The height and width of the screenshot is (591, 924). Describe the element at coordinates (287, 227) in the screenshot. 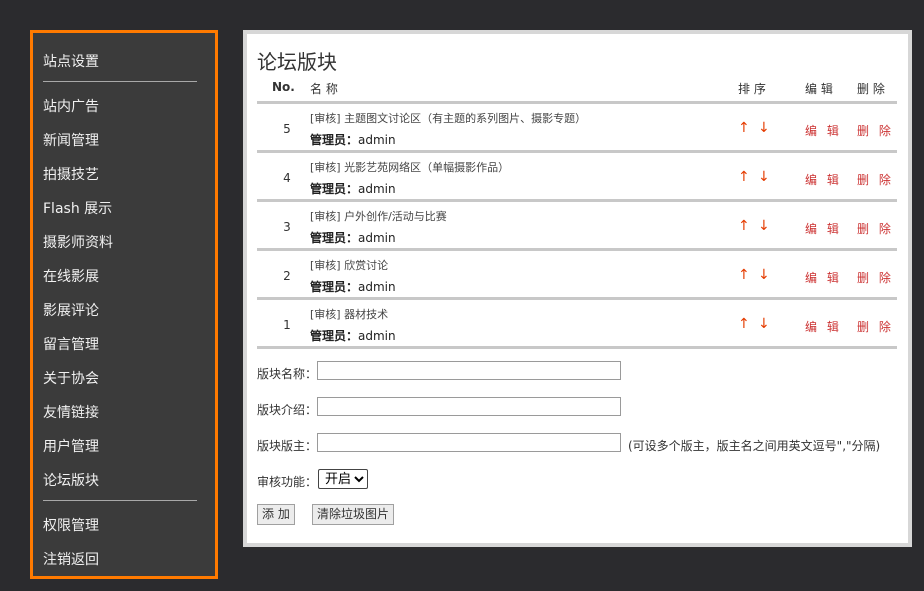

I see `row-number: 3` at that location.